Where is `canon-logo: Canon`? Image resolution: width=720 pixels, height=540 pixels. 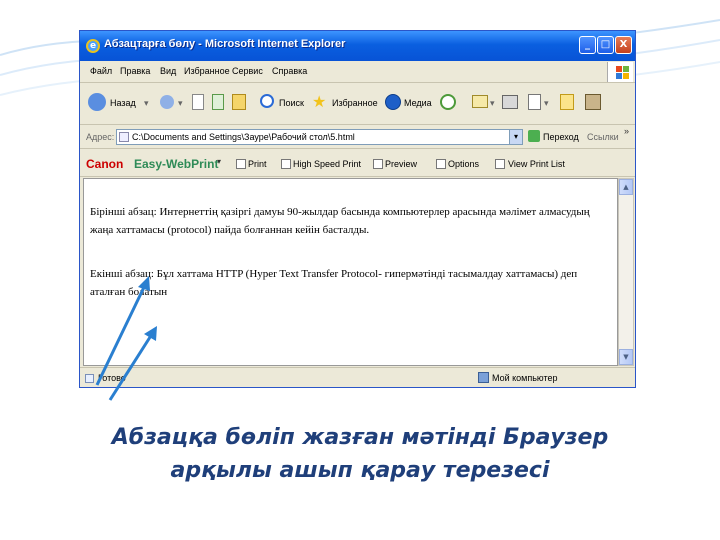 canon-logo: Canon is located at coordinates (105, 164).